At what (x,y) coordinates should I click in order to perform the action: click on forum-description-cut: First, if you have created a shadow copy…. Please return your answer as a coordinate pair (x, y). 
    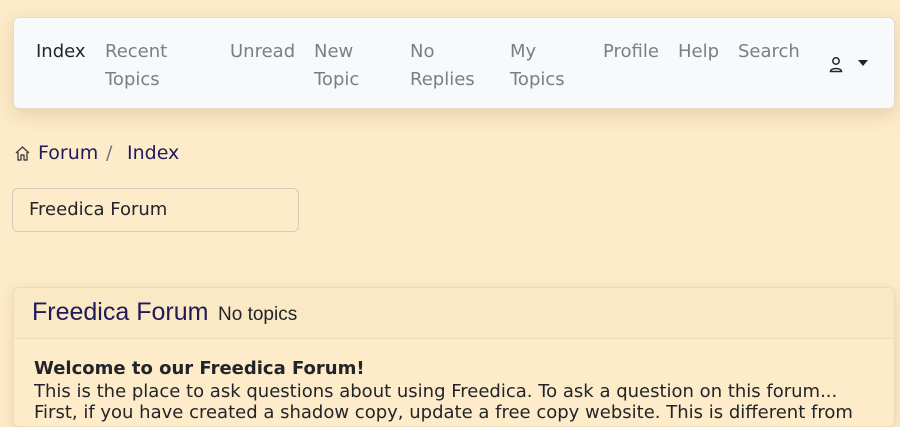
    Looking at the image, I should click on (443, 412).